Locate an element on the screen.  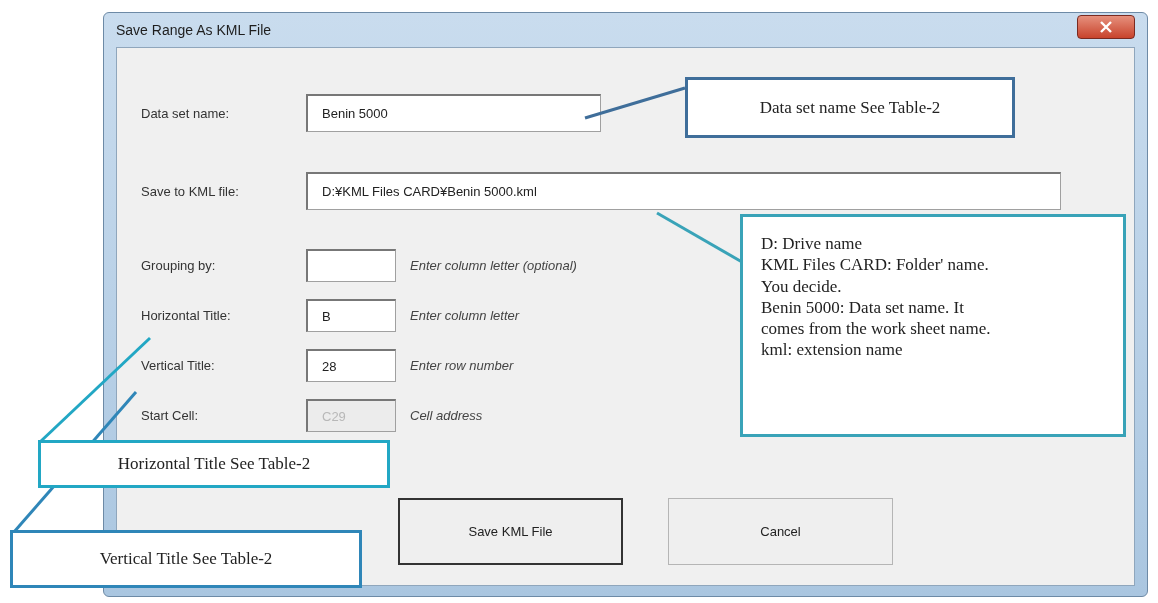
input-field: 28 is located at coordinates (351, 365).